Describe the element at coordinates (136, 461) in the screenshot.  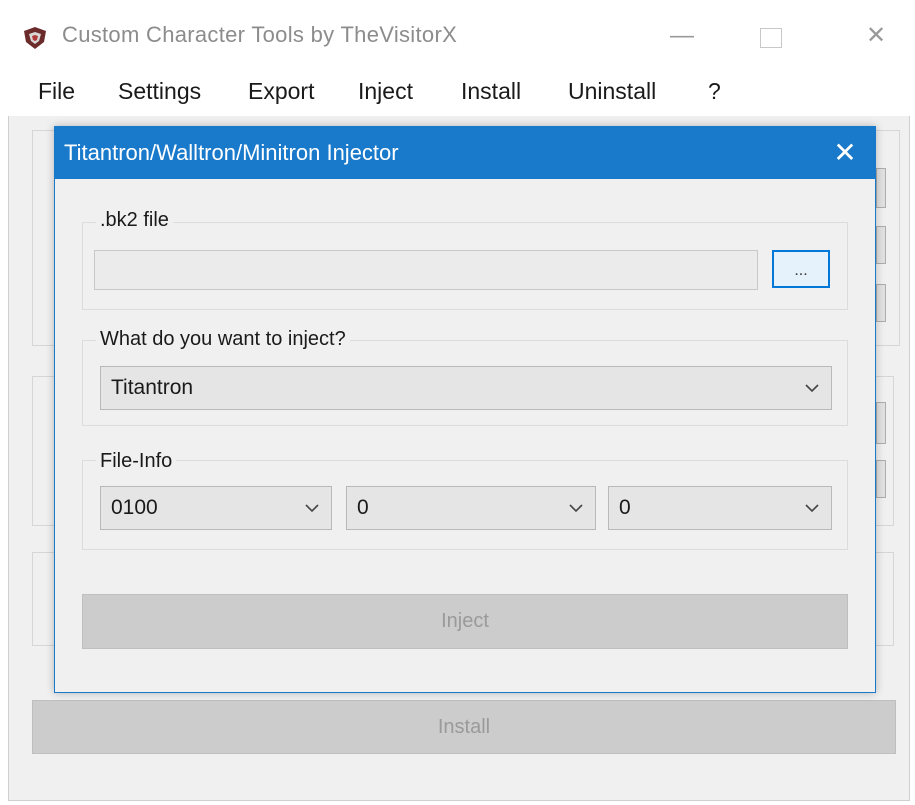
I see `file-info-label: File-Info` at that location.